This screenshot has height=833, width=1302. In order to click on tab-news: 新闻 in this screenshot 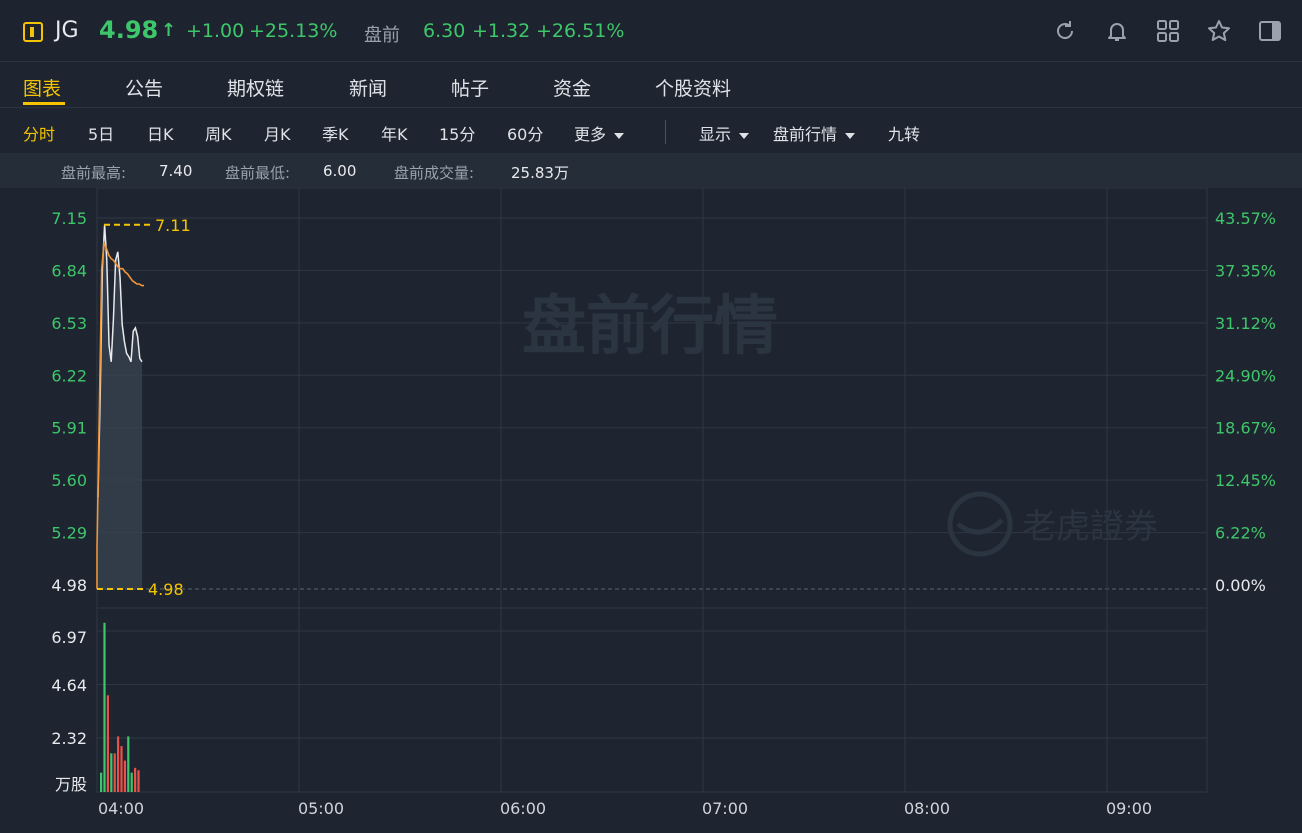, I will do `click(368, 87)`.